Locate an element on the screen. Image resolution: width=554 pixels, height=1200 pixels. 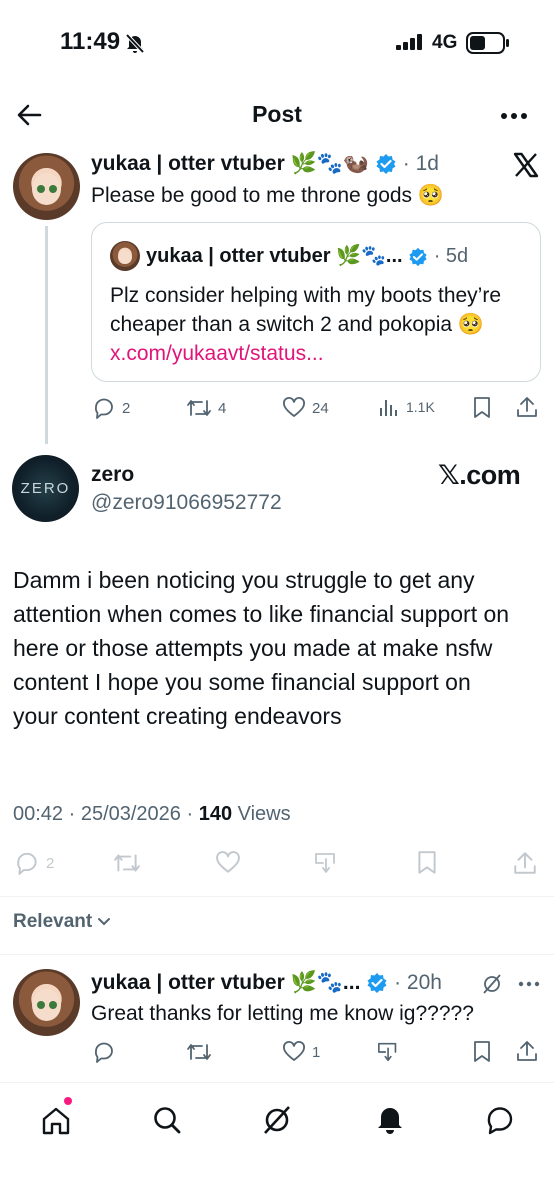
status-time: 11:49 is located at coordinates (90, 41).